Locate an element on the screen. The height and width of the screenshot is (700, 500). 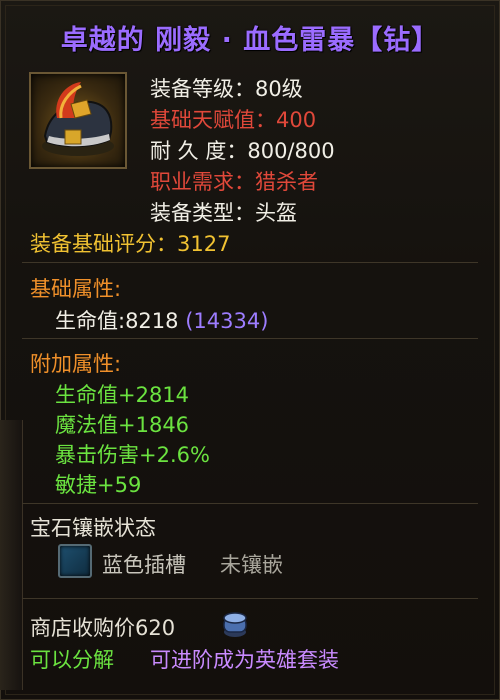
score-value: 3127 is located at coordinates (204, 244).